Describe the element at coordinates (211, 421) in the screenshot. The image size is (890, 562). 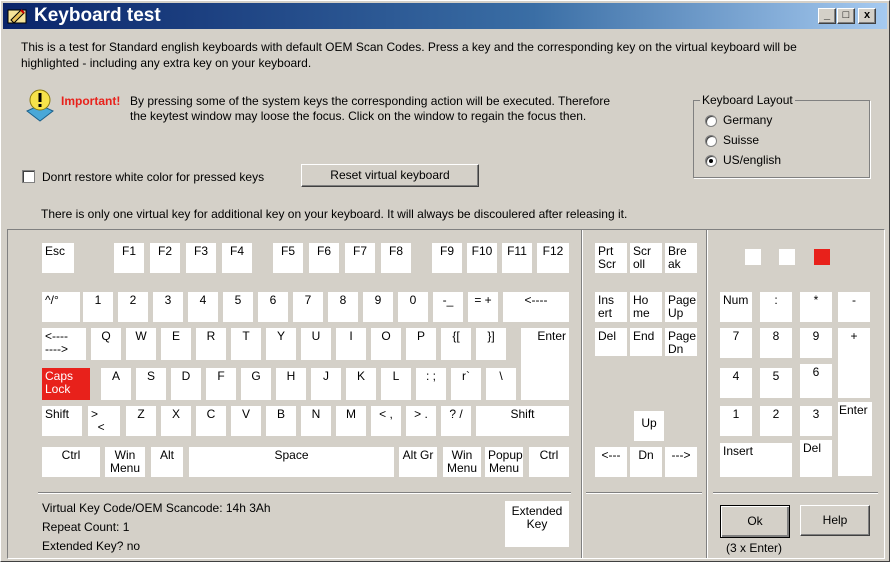
I see `key-c: C` at that location.